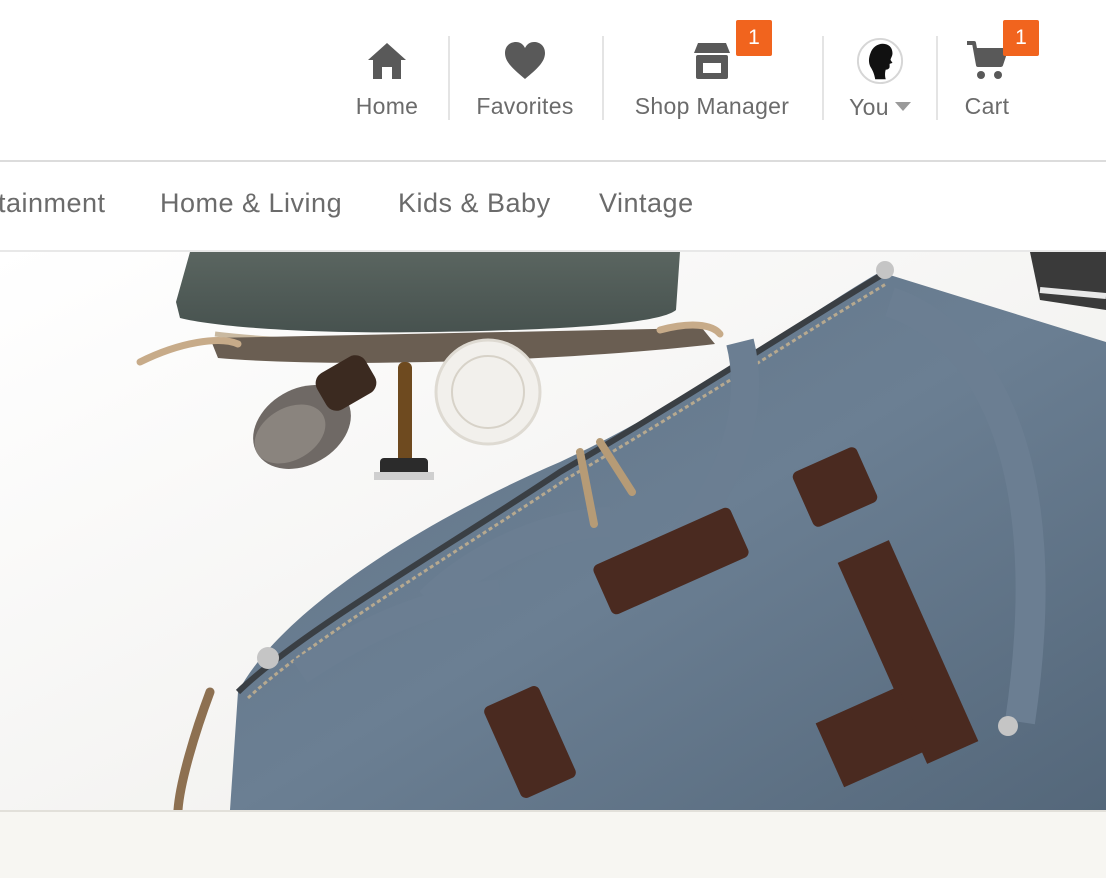  I want to click on category-entertainment: tainment, so click(53, 203).